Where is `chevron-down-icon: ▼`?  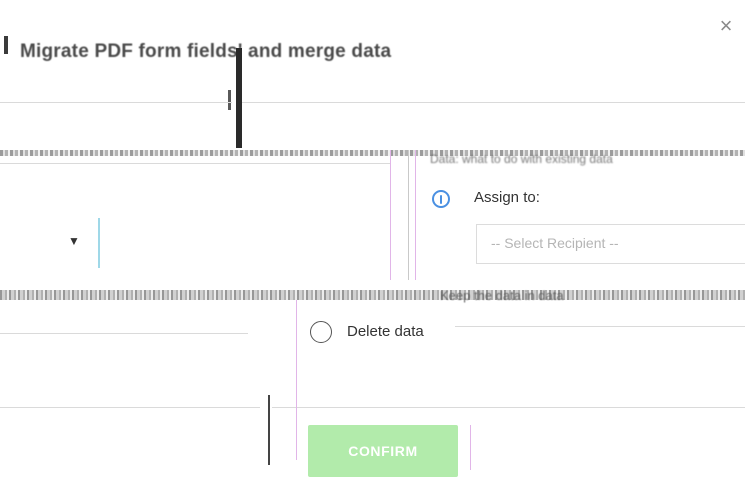 chevron-down-icon: ▼ is located at coordinates (74, 241).